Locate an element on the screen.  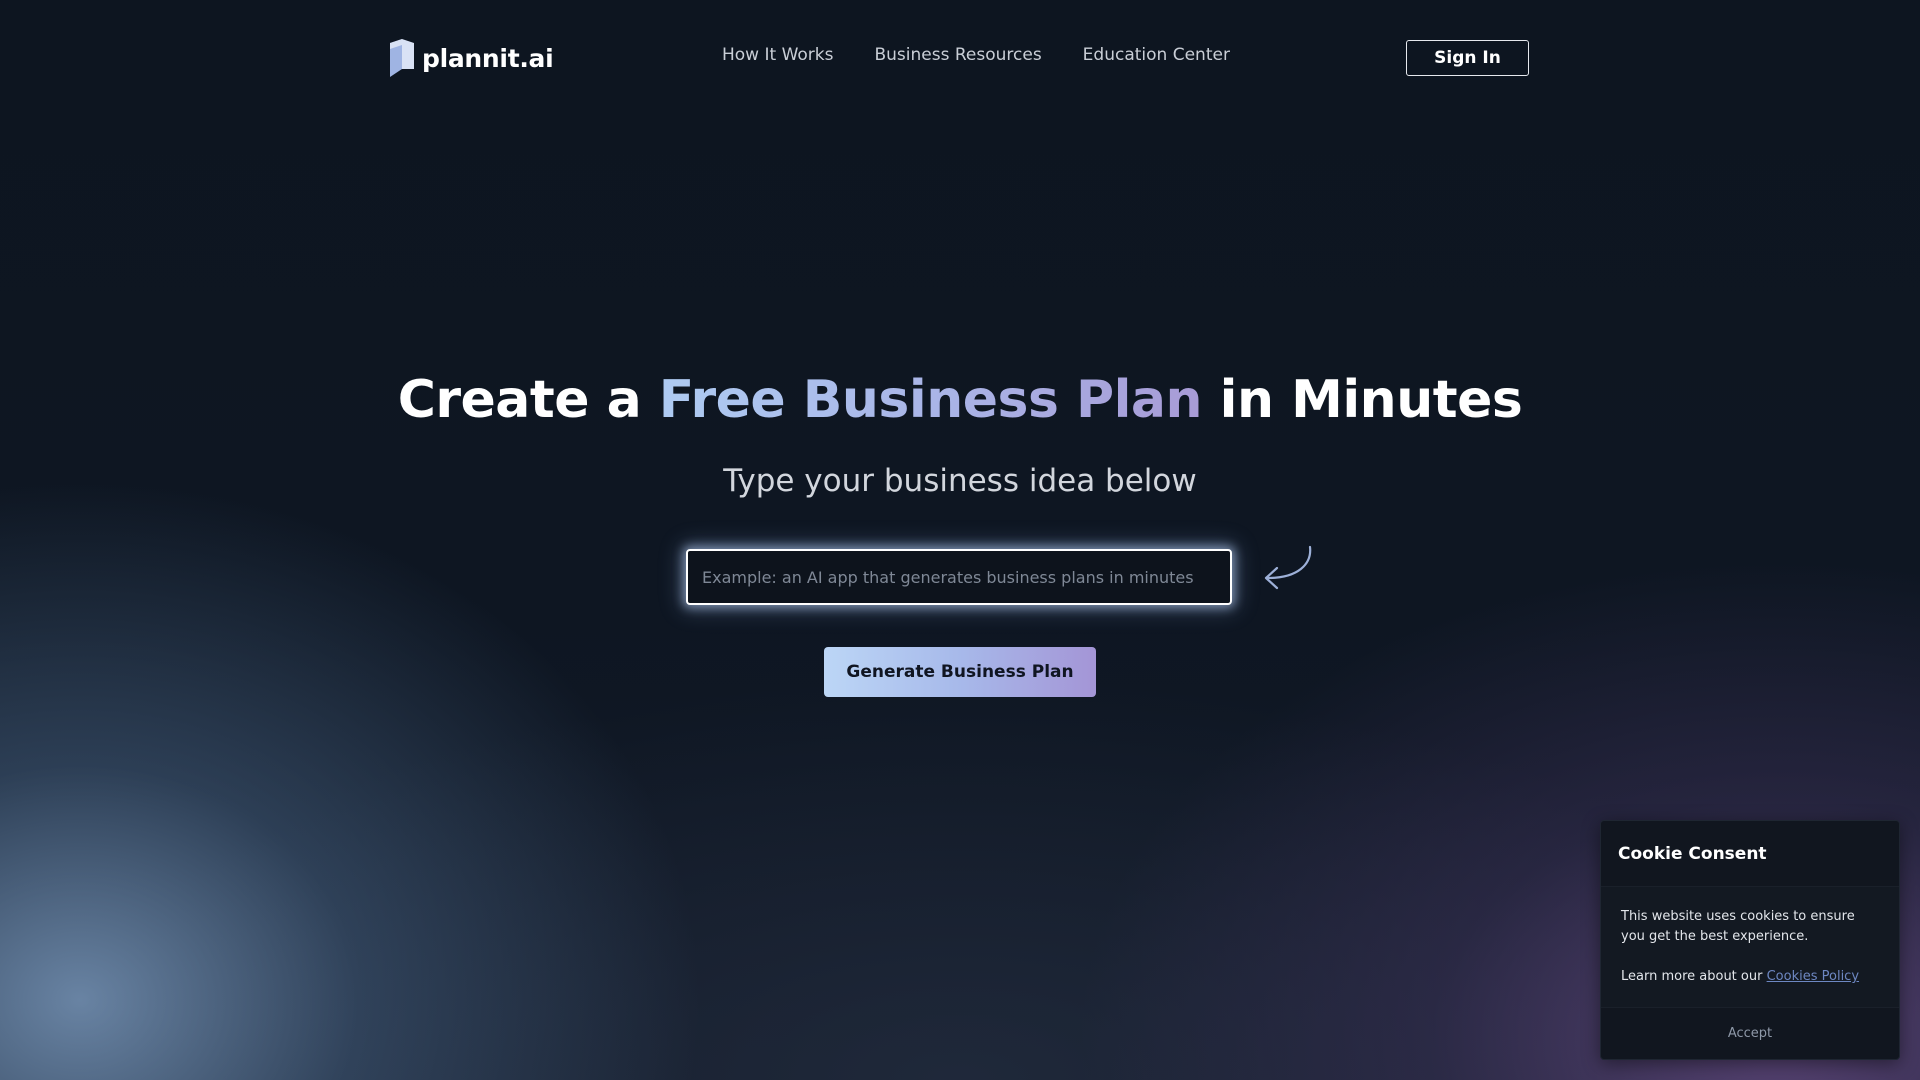
nav-link-business-resources: Business Resources is located at coordinates (957, 55).